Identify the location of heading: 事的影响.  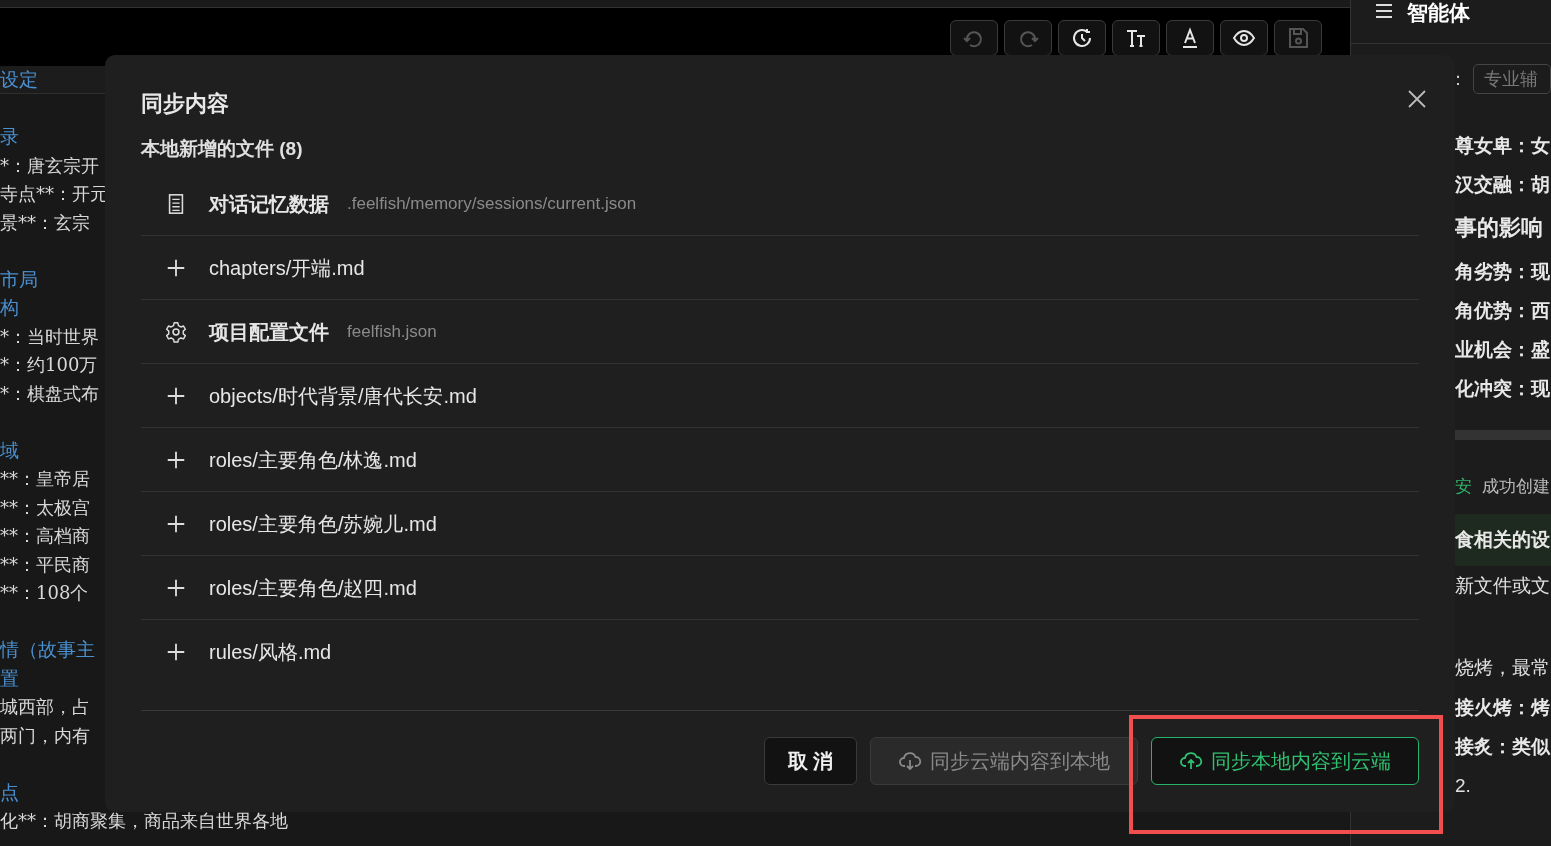
(1499, 228).